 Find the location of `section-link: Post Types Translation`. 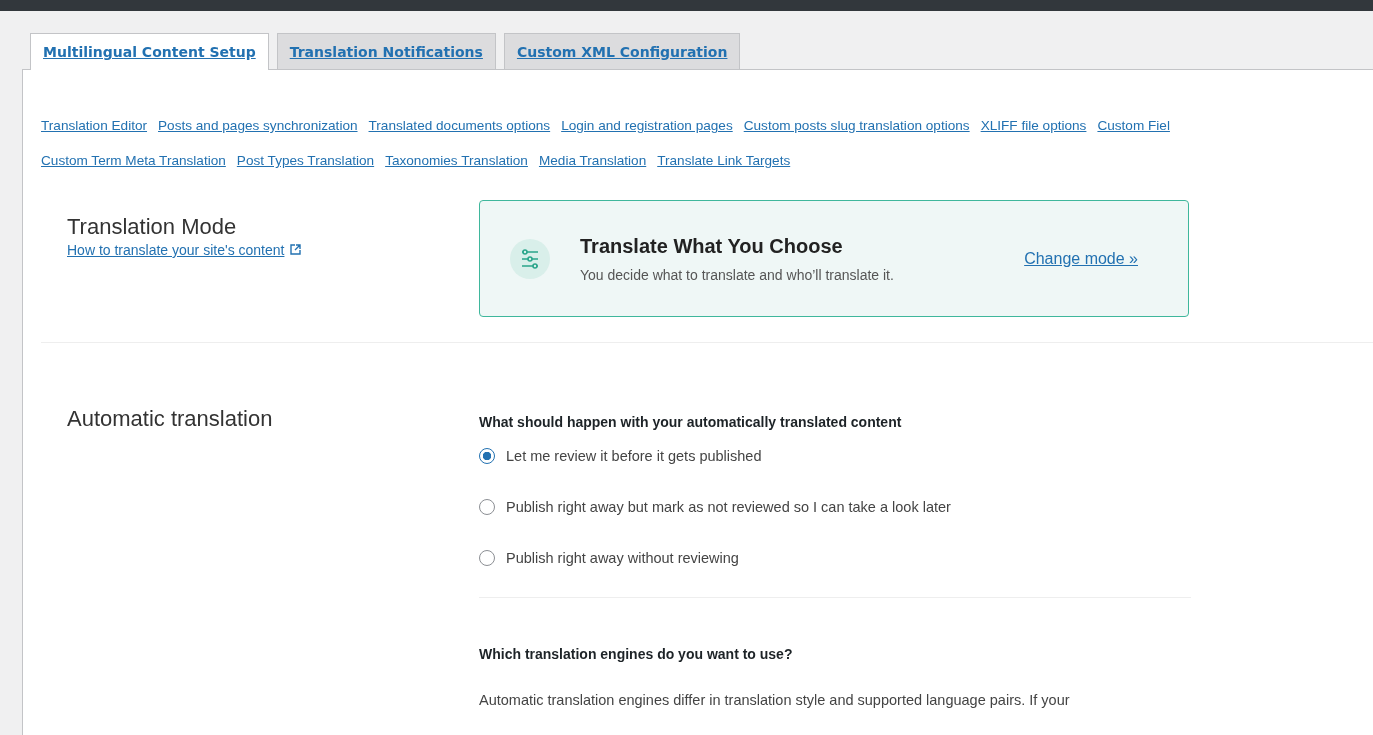

section-link: Post Types Translation is located at coordinates (305, 160).